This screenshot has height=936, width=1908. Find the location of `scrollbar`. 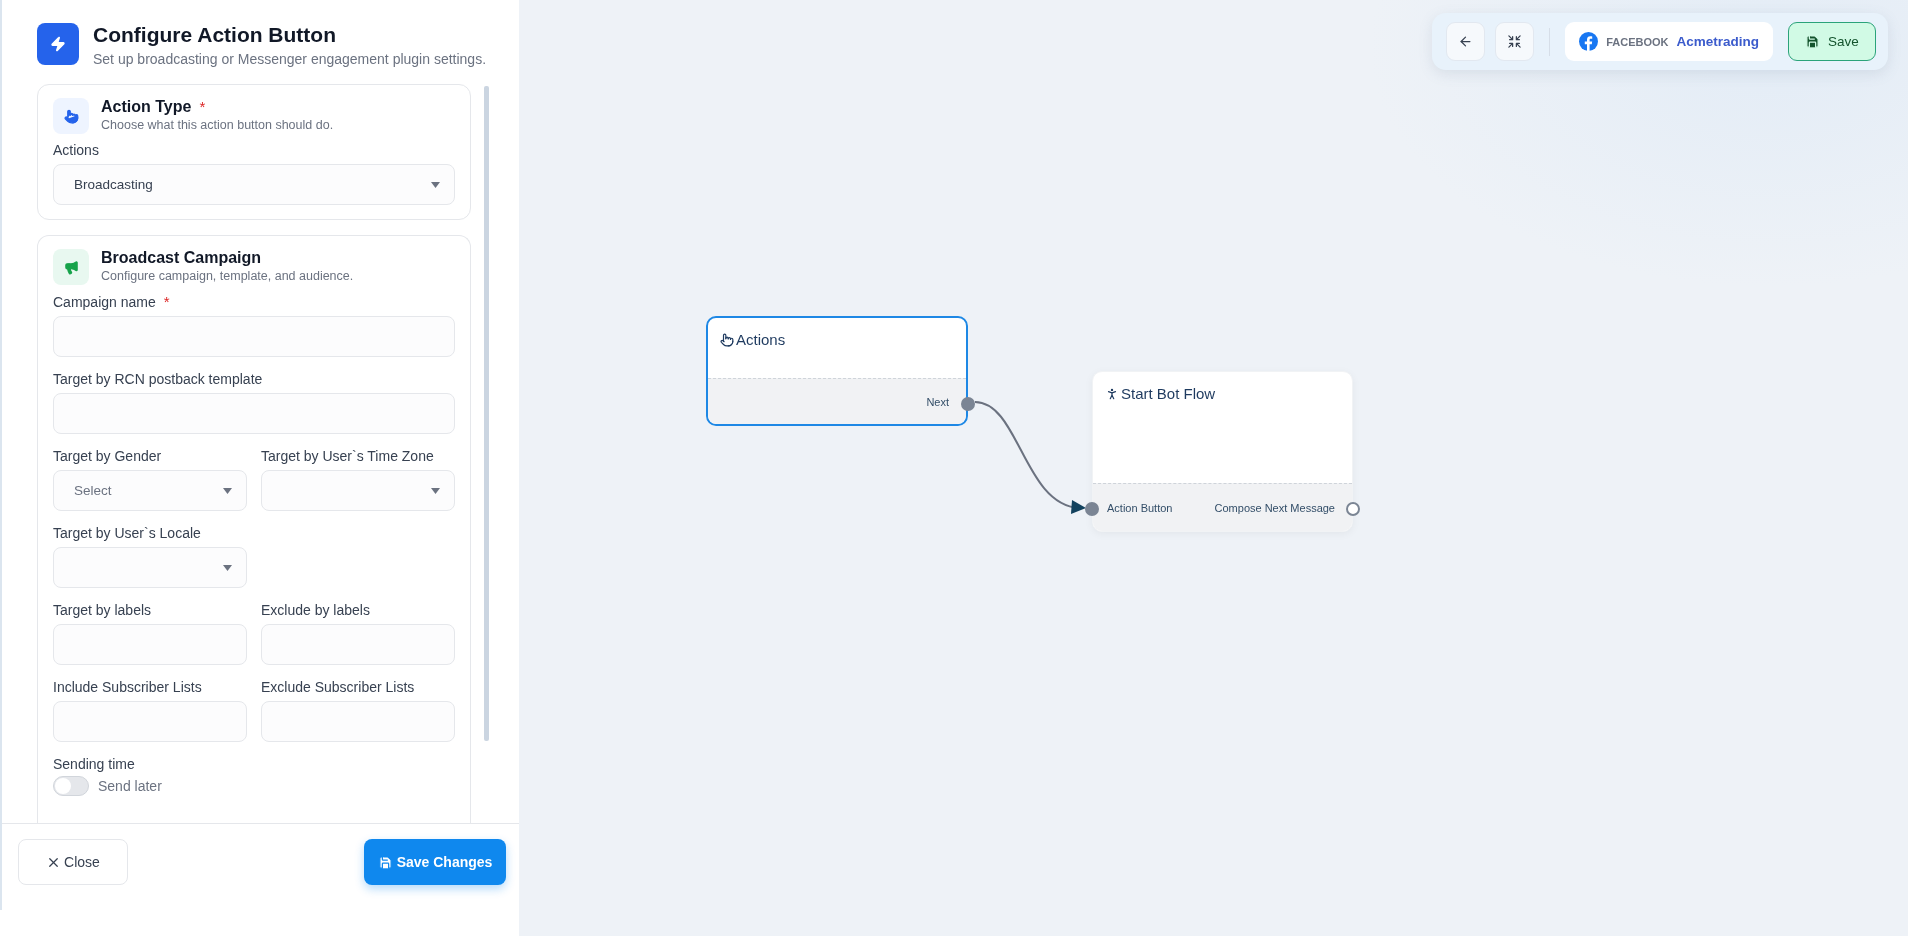

scrollbar is located at coordinates (486, 413).